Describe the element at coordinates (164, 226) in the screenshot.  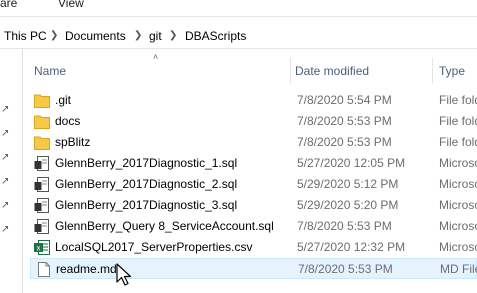
I see `file-name: GlennBerry_Query 8_ServiceAccount.sql` at that location.